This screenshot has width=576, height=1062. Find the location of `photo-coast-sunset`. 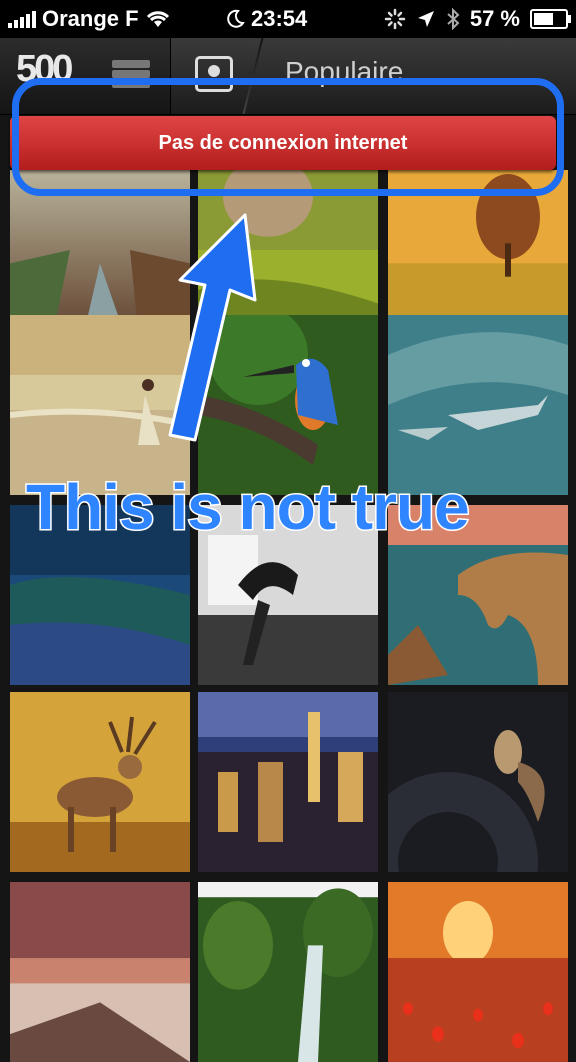

photo-coast-sunset is located at coordinates (100, 972).